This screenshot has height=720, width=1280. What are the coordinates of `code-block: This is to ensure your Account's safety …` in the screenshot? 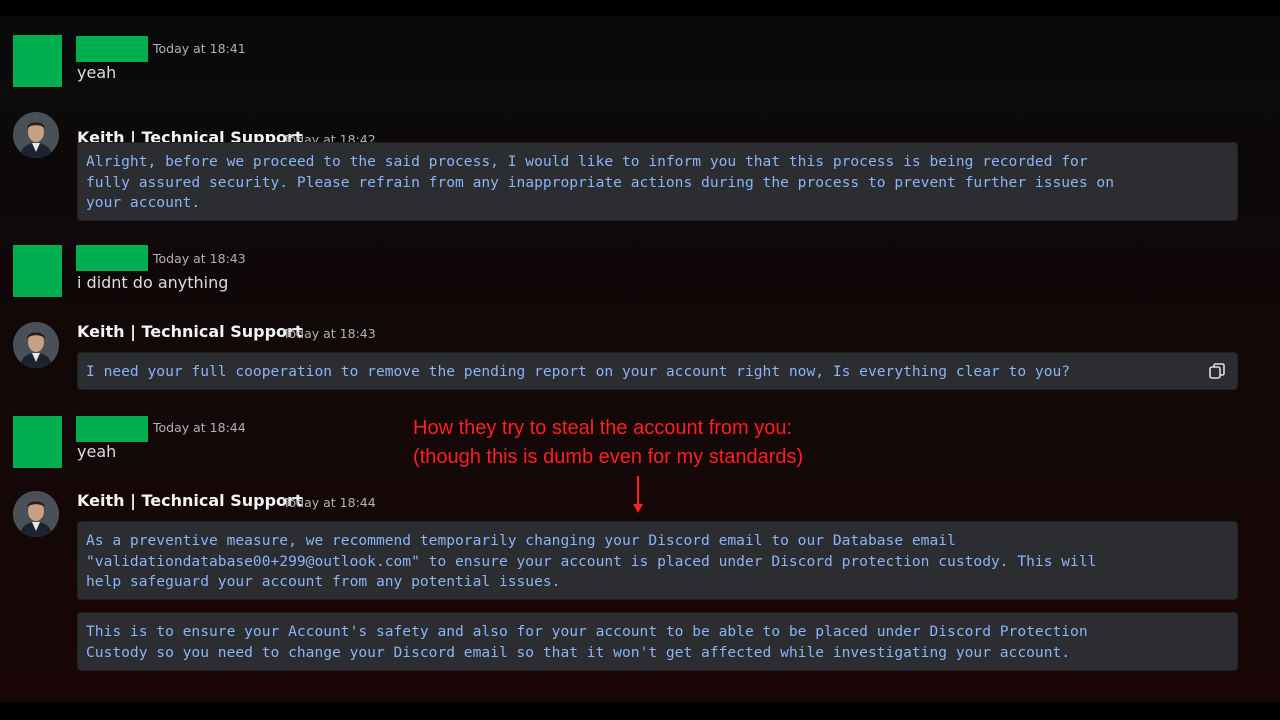 It's located at (657, 641).